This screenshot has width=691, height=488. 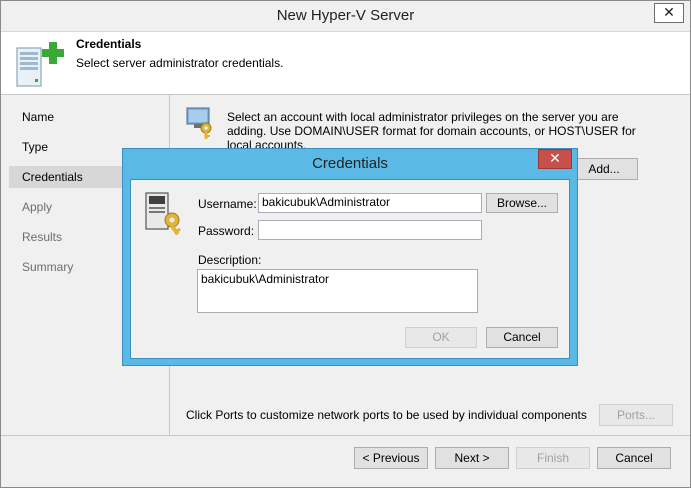 What do you see at coordinates (553, 458) in the screenshot?
I see `finish-button: Finish` at bounding box center [553, 458].